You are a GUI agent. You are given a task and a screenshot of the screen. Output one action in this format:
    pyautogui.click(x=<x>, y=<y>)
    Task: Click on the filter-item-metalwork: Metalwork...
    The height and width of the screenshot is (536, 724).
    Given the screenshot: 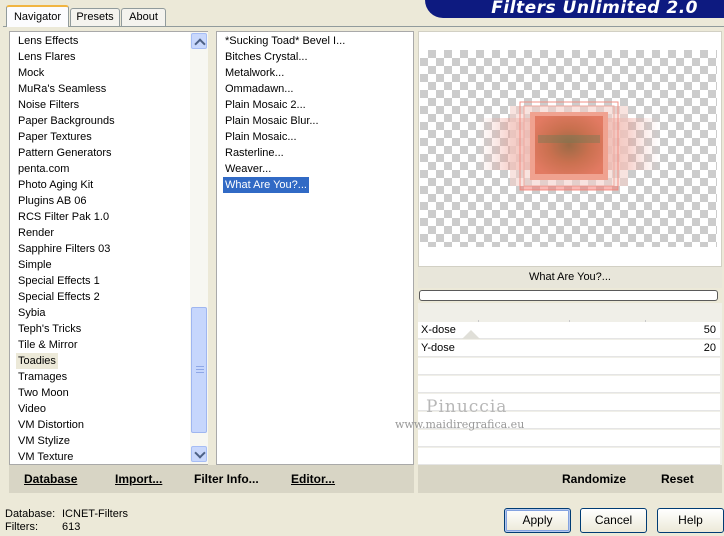 What is the action you would take?
    pyautogui.click(x=254, y=73)
    